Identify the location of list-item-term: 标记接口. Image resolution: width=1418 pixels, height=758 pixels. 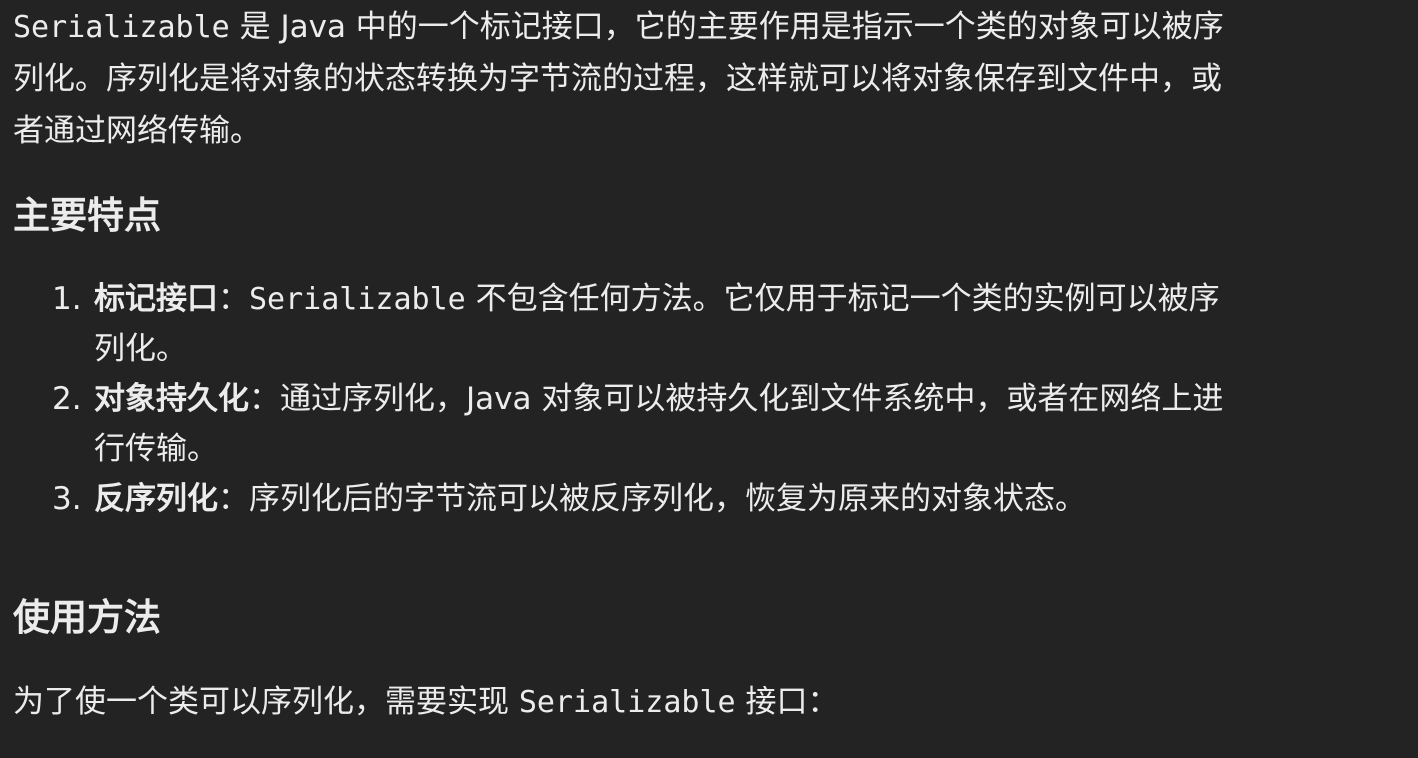
(156, 299).